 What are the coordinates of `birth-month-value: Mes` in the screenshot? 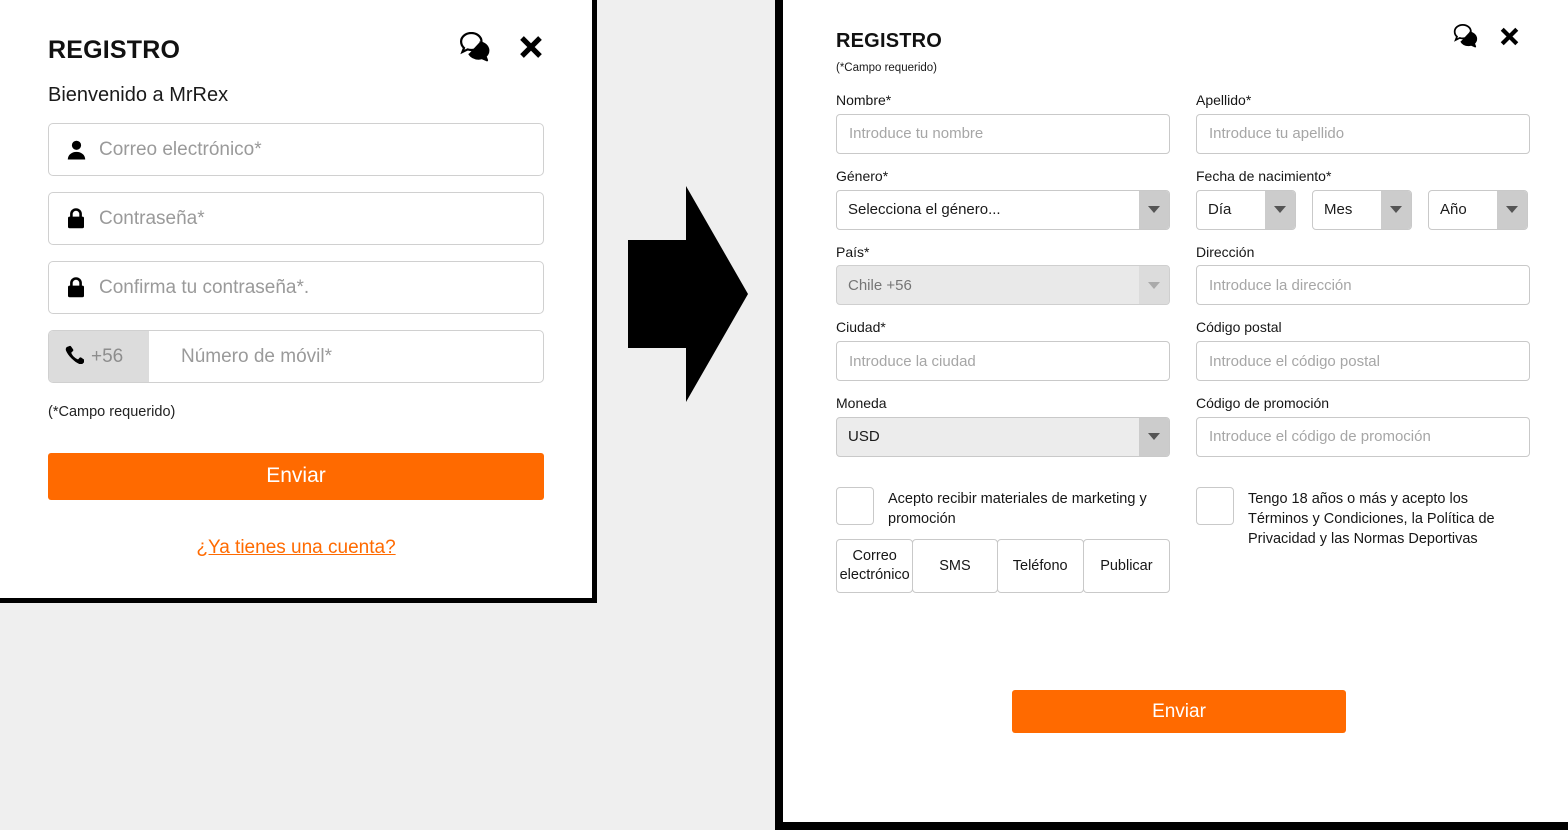 It's located at (1338, 210).